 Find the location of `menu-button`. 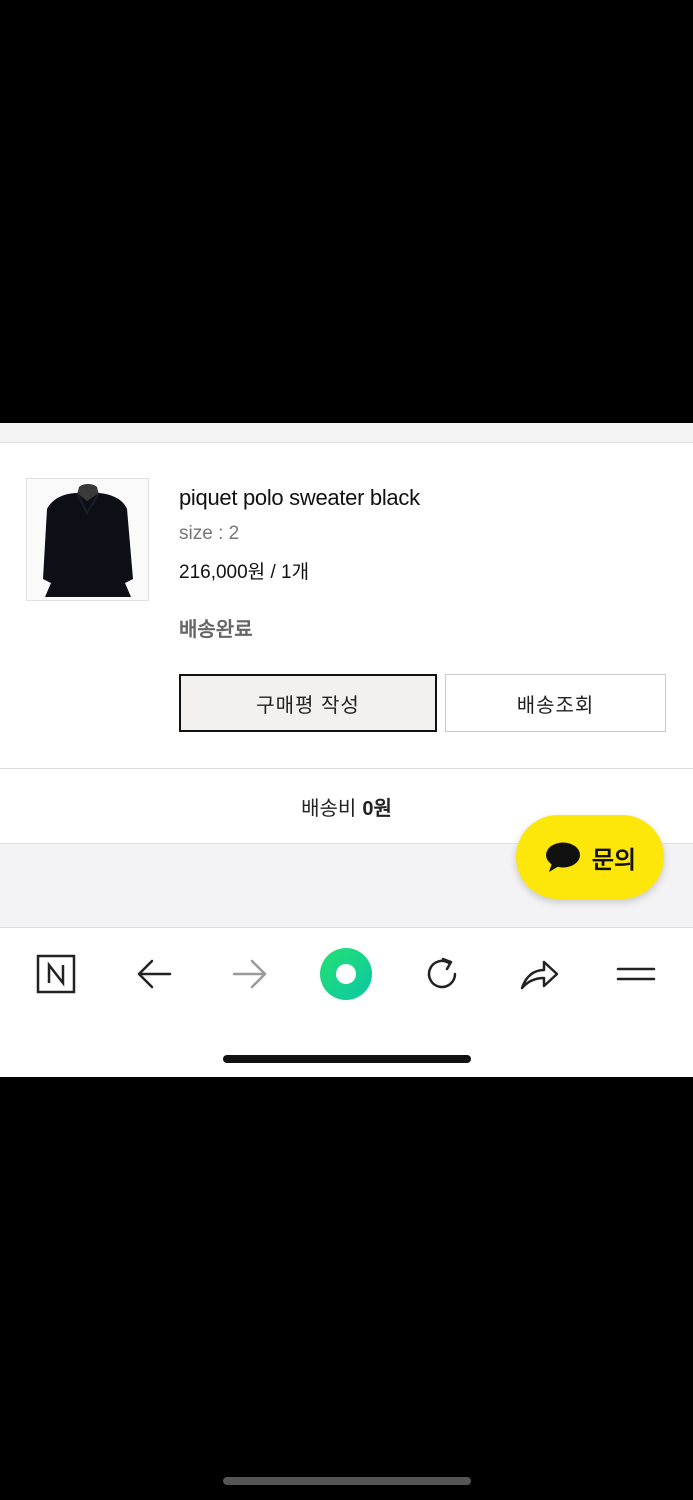

menu-button is located at coordinates (636, 974).